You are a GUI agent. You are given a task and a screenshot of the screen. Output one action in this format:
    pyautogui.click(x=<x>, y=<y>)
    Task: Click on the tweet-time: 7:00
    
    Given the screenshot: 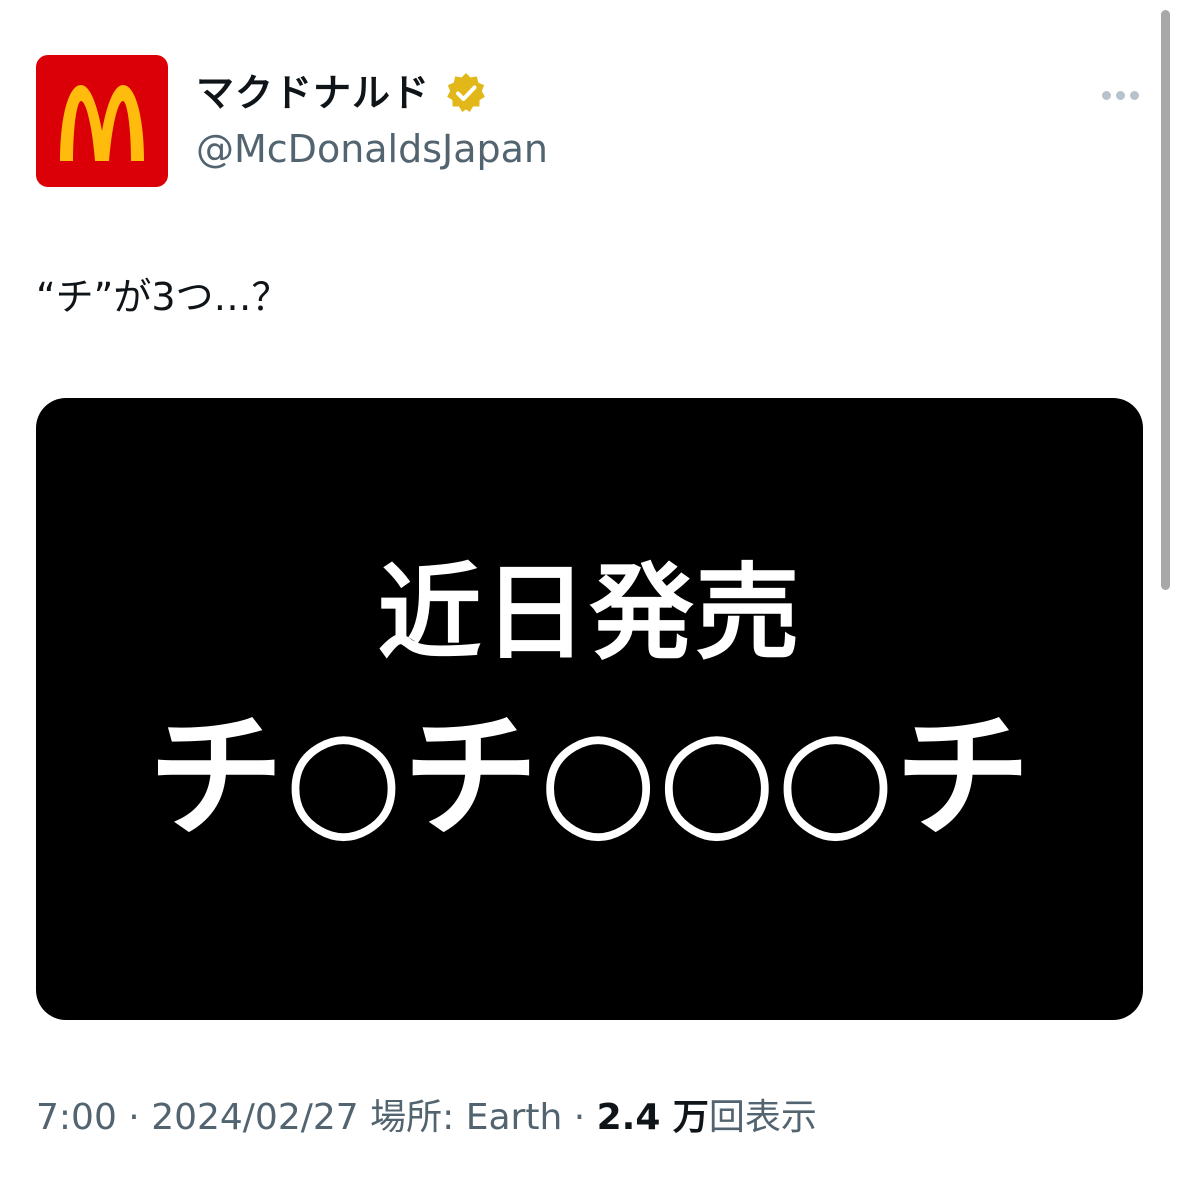 What is the action you would take?
    pyautogui.click(x=76, y=1117)
    